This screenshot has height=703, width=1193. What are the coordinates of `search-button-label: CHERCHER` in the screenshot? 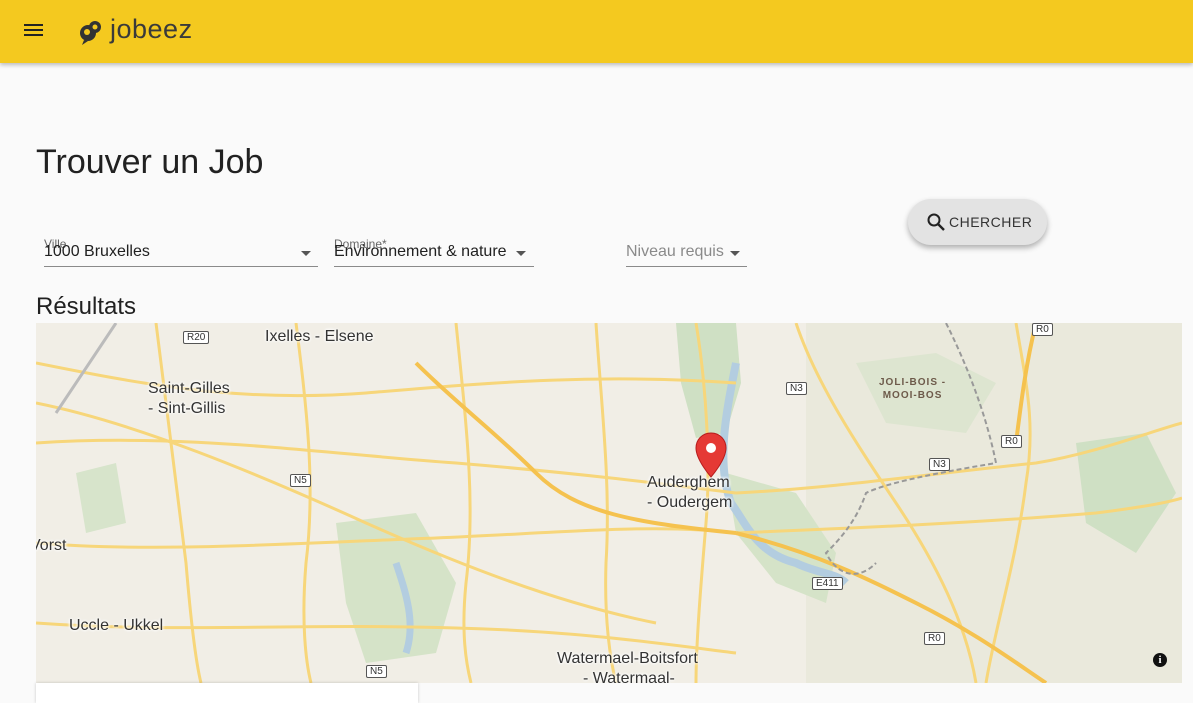 It's located at (991, 222).